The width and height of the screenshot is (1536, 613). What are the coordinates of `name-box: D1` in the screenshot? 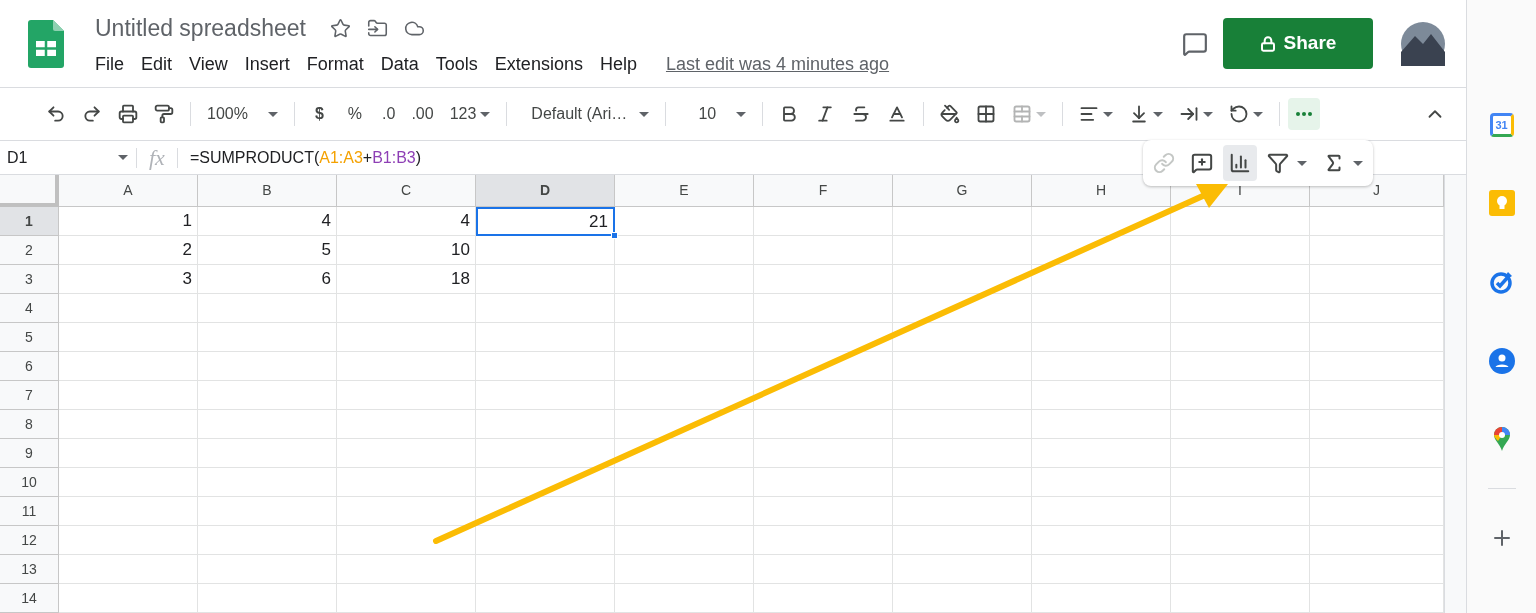 It's located at (68, 157).